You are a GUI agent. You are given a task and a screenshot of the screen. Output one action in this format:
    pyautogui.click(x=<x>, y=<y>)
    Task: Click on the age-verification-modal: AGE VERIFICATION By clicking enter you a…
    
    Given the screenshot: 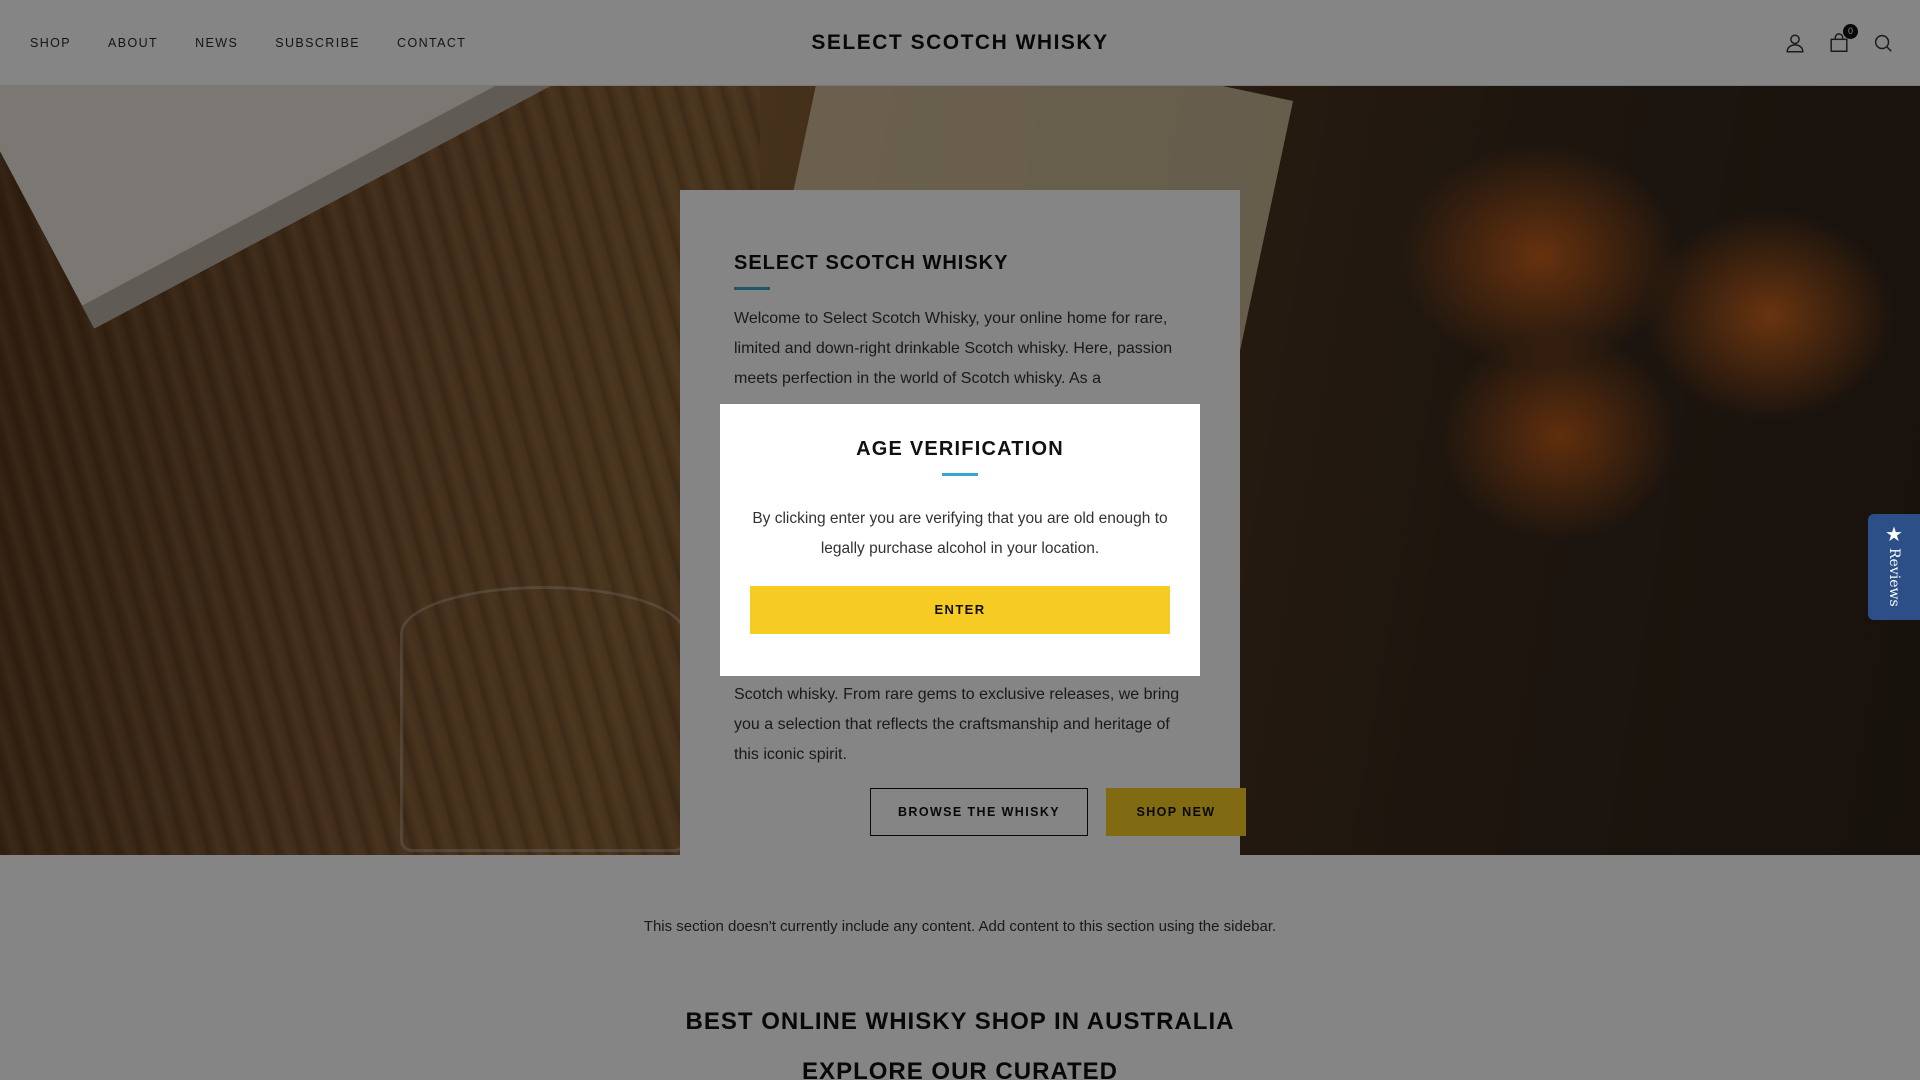 What is the action you would take?
    pyautogui.click(x=960, y=540)
    